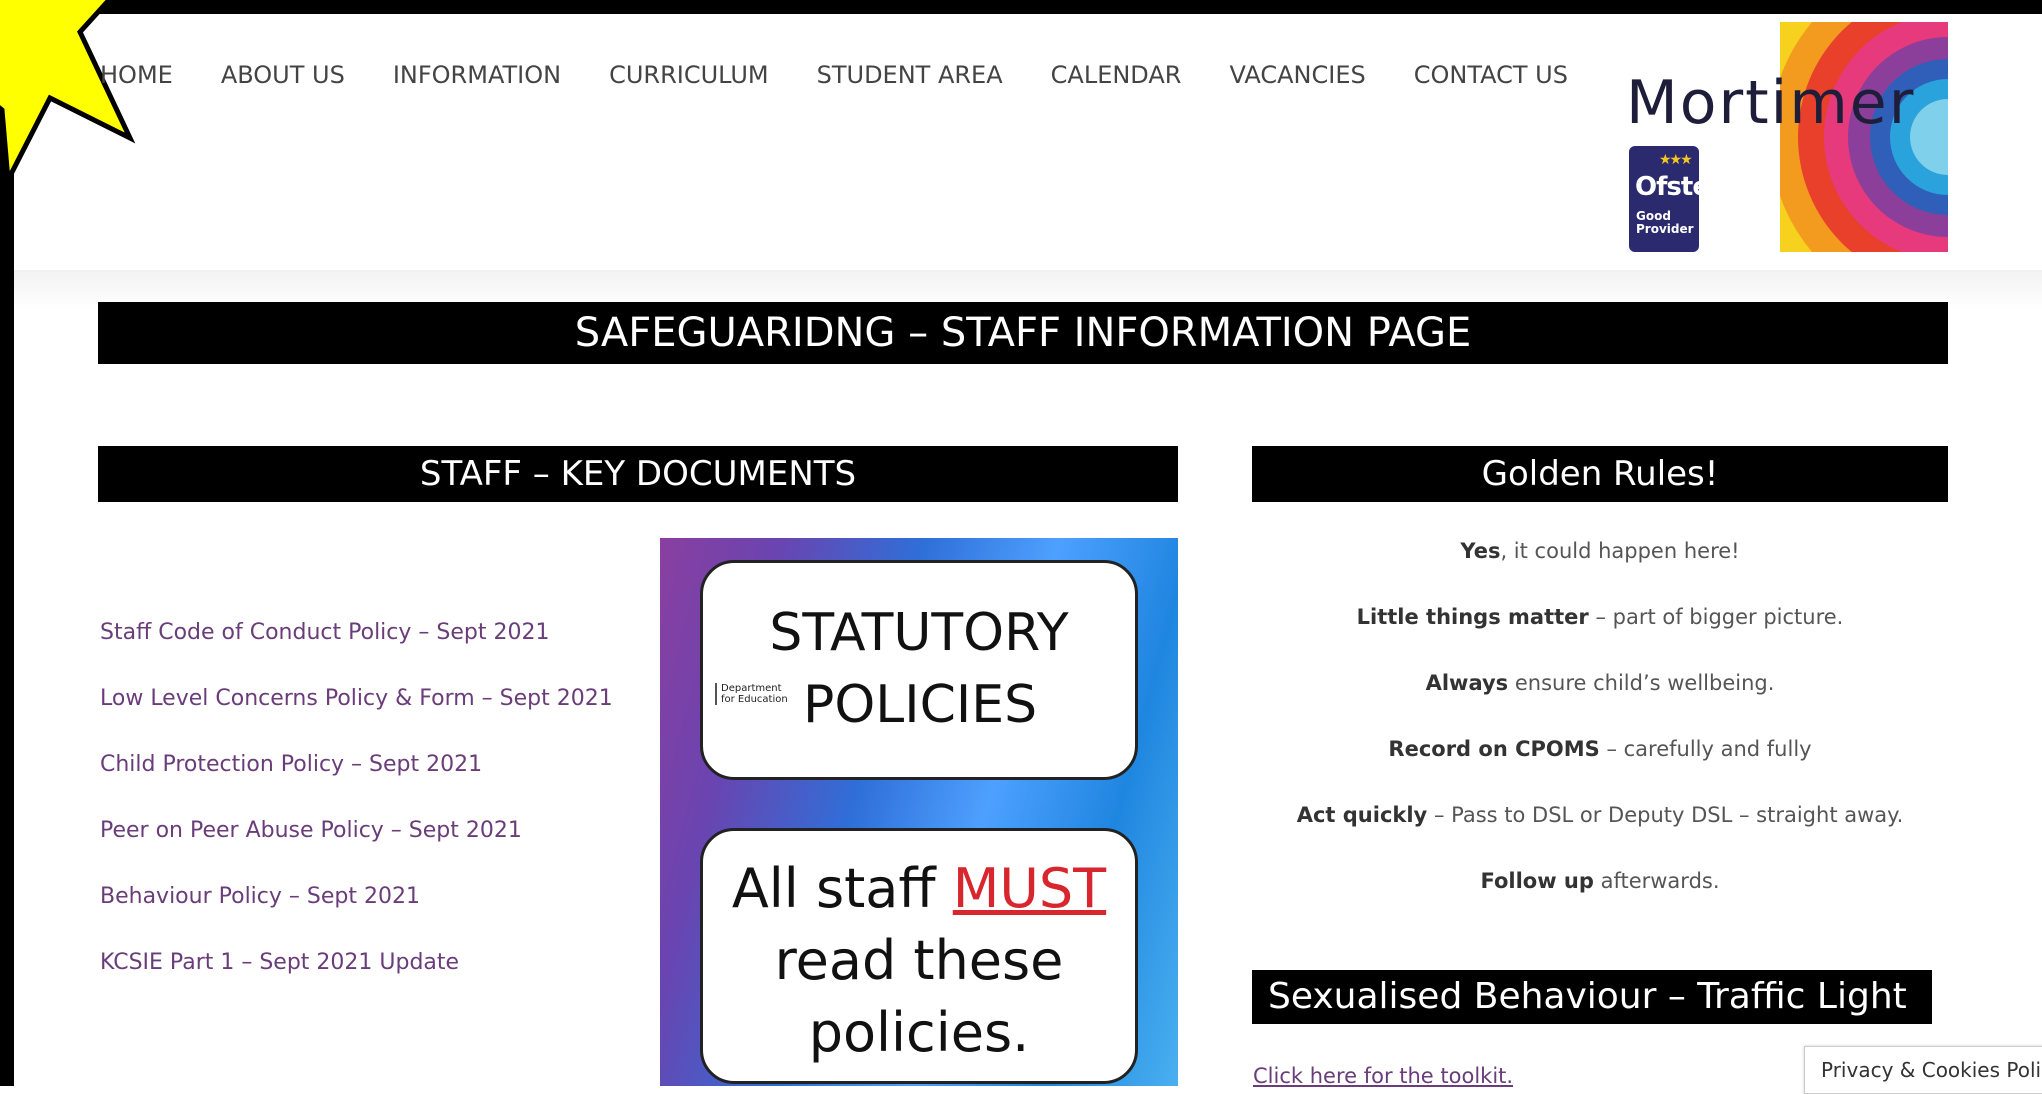 Image resolution: width=2042 pixels, height=1094 pixels. What do you see at coordinates (1705, 749) in the screenshot?
I see `rule-text: – carefully and fully` at bounding box center [1705, 749].